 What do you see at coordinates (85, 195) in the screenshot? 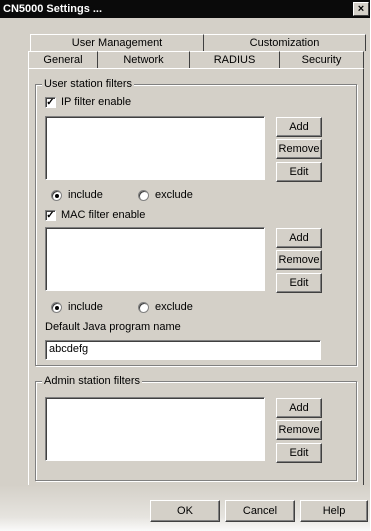
I see `ip-include-label: include` at bounding box center [85, 195].